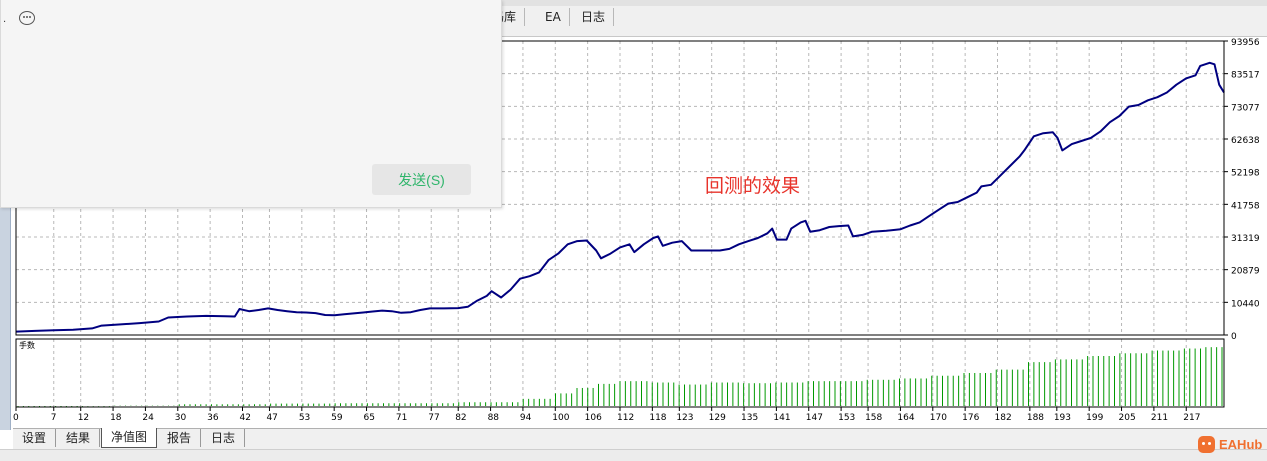 This screenshot has height=461, width=1267. What do you see at coordinates (684, 418) in the screenshot?
I see `x-tick-label: 123` at bounding box center [684, 418].